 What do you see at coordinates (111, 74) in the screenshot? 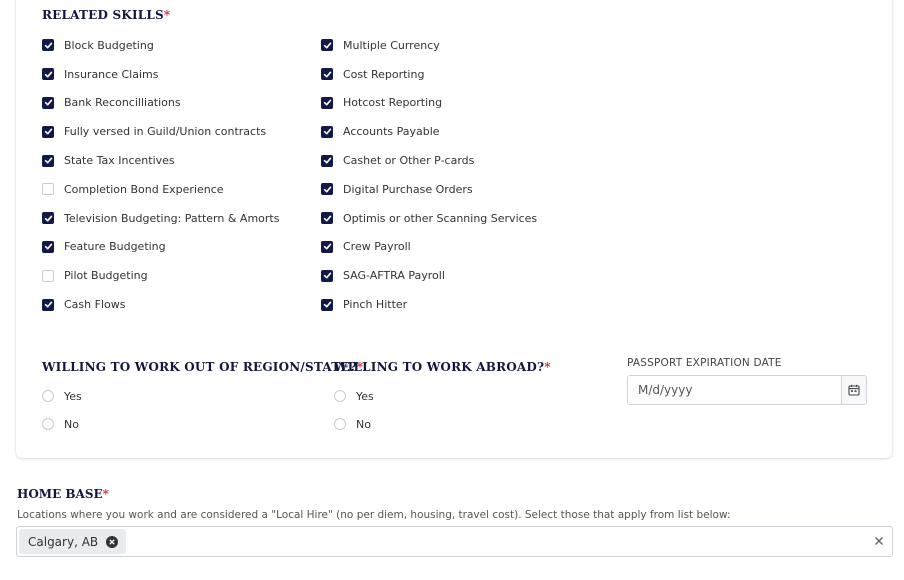
I see `skill-label: Insurance Claims` at bounding box center [111, 74].